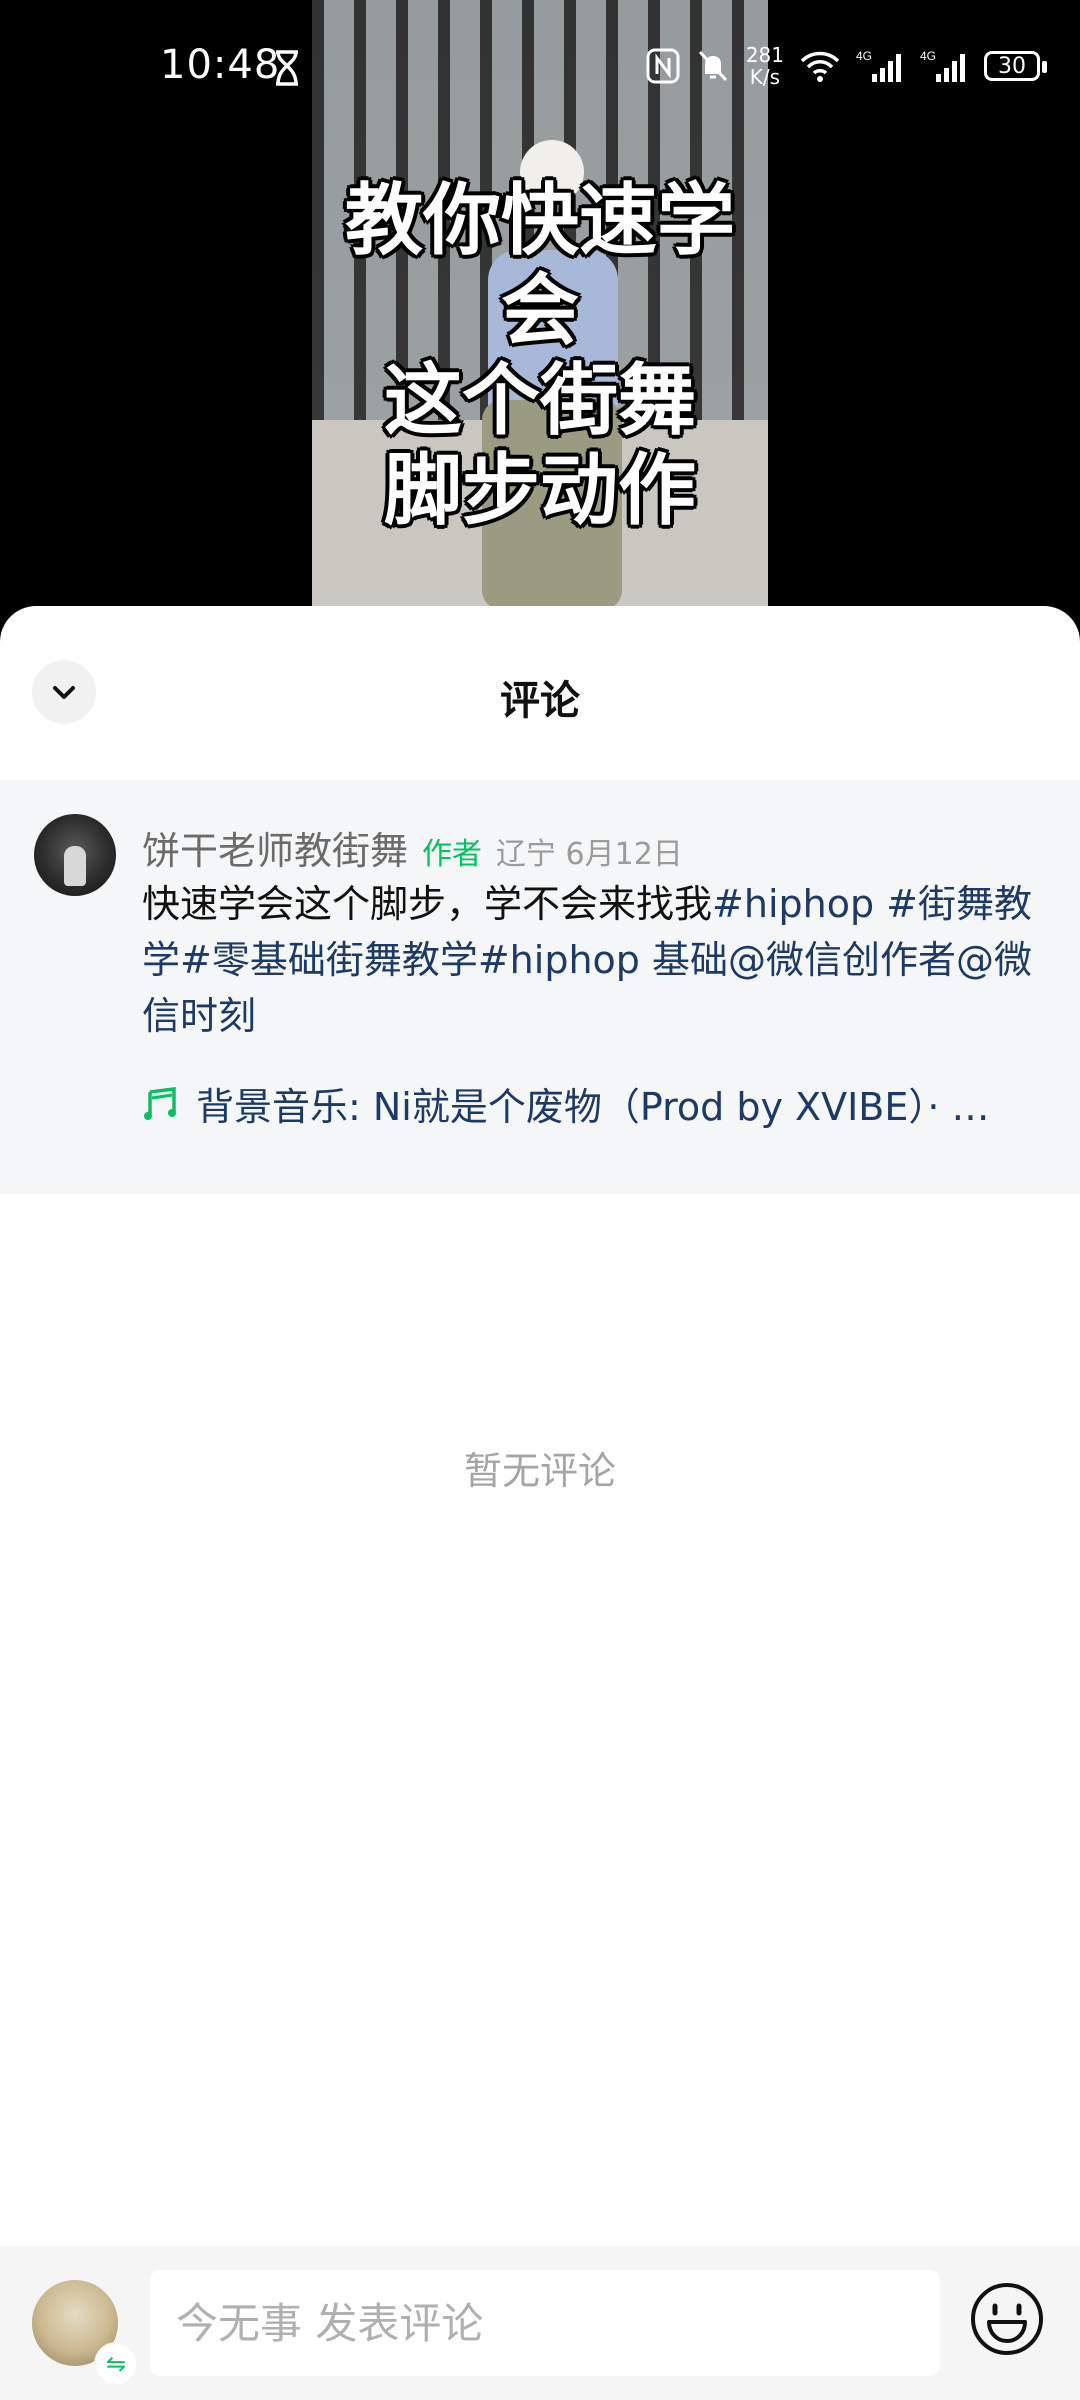 This screenshot has height=2400, width=1080. Describe the element at coordinates (765, 77) in the screenshot. I see `net-speed-unit: K/s` at that location.